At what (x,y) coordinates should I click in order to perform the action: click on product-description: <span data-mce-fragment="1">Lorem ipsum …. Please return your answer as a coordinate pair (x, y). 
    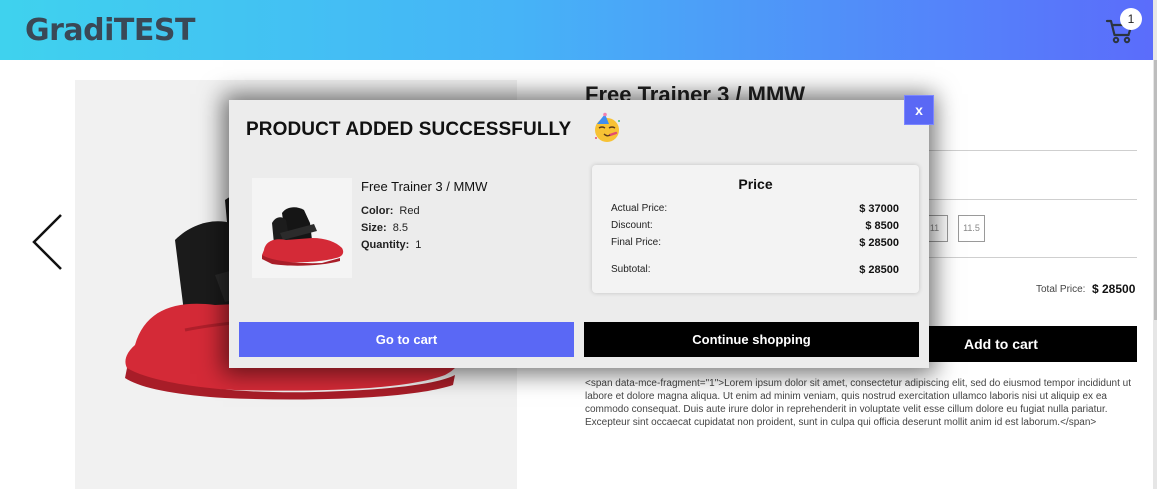
    Looking at the image, I should click on (858, 403).